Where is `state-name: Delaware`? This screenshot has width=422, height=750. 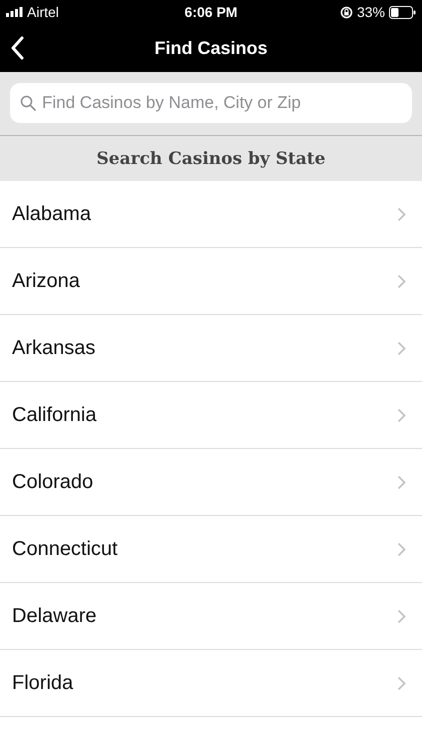 state-name: Delaware is located at coordinates (54, 616).